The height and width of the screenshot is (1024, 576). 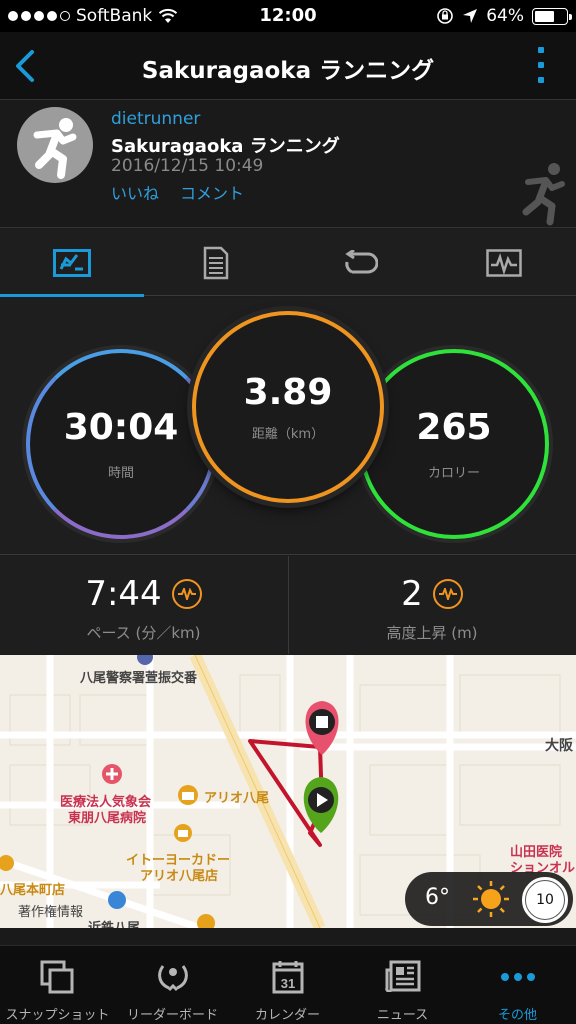 What do you see at coordinates (139, 678) in the screenshot?
I see `map-label-police: 八尾警察署萱振交番` at bounding box center [139, 678].